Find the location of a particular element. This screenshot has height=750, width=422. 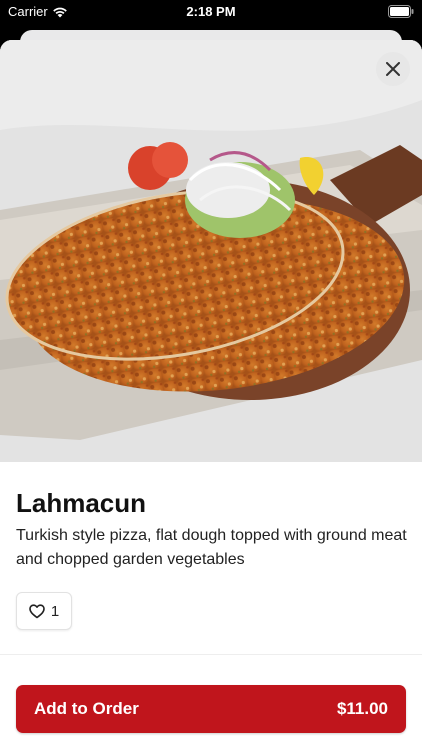

add-to-order-label: Add to Order is located at coordinates (86, 708).